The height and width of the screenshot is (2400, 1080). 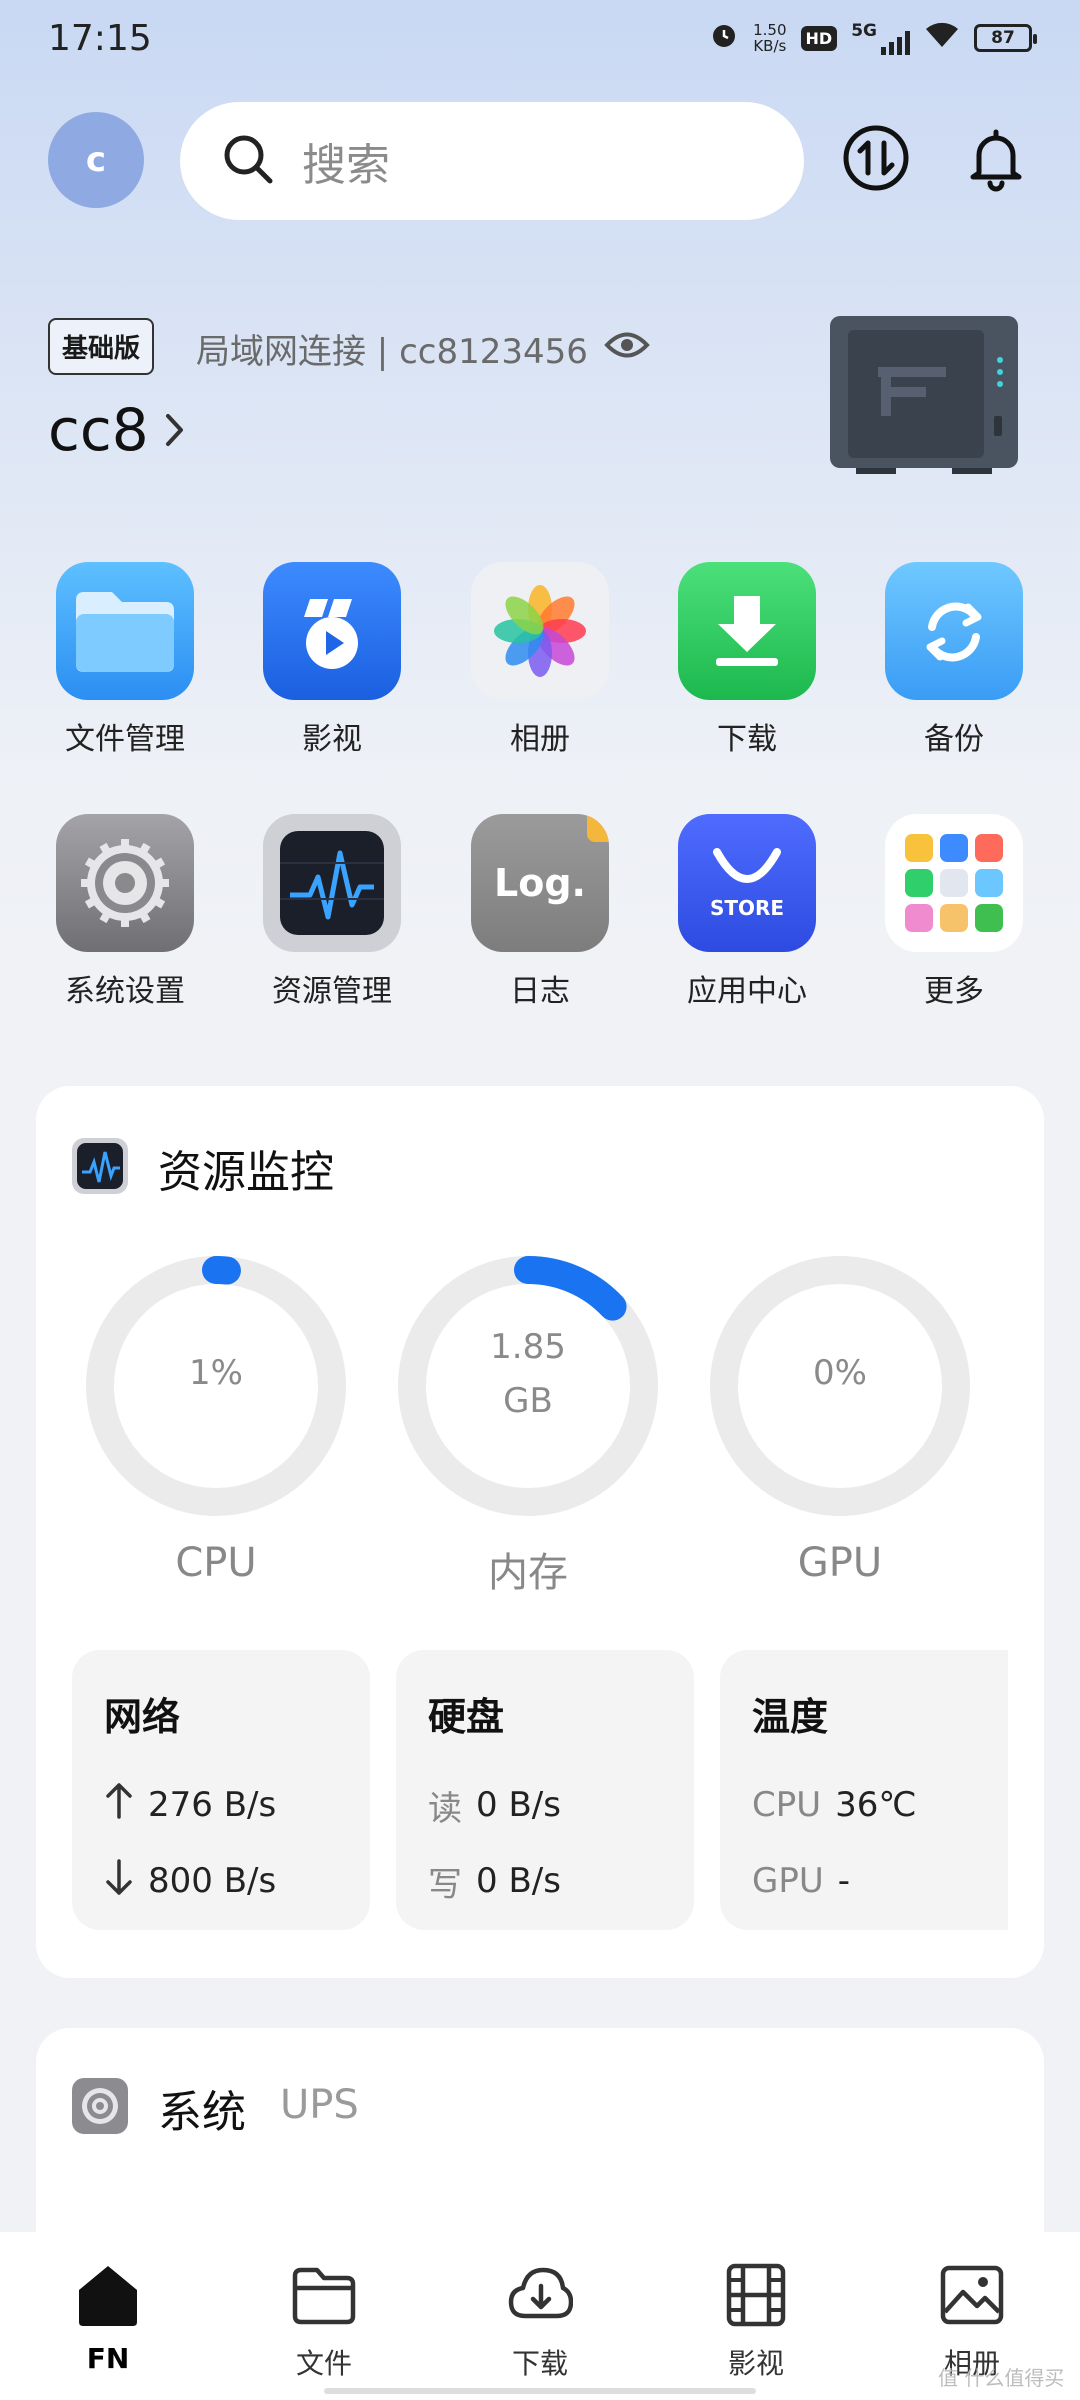 I want to click on folder-outline-icon, so click(x=324, y=2297).